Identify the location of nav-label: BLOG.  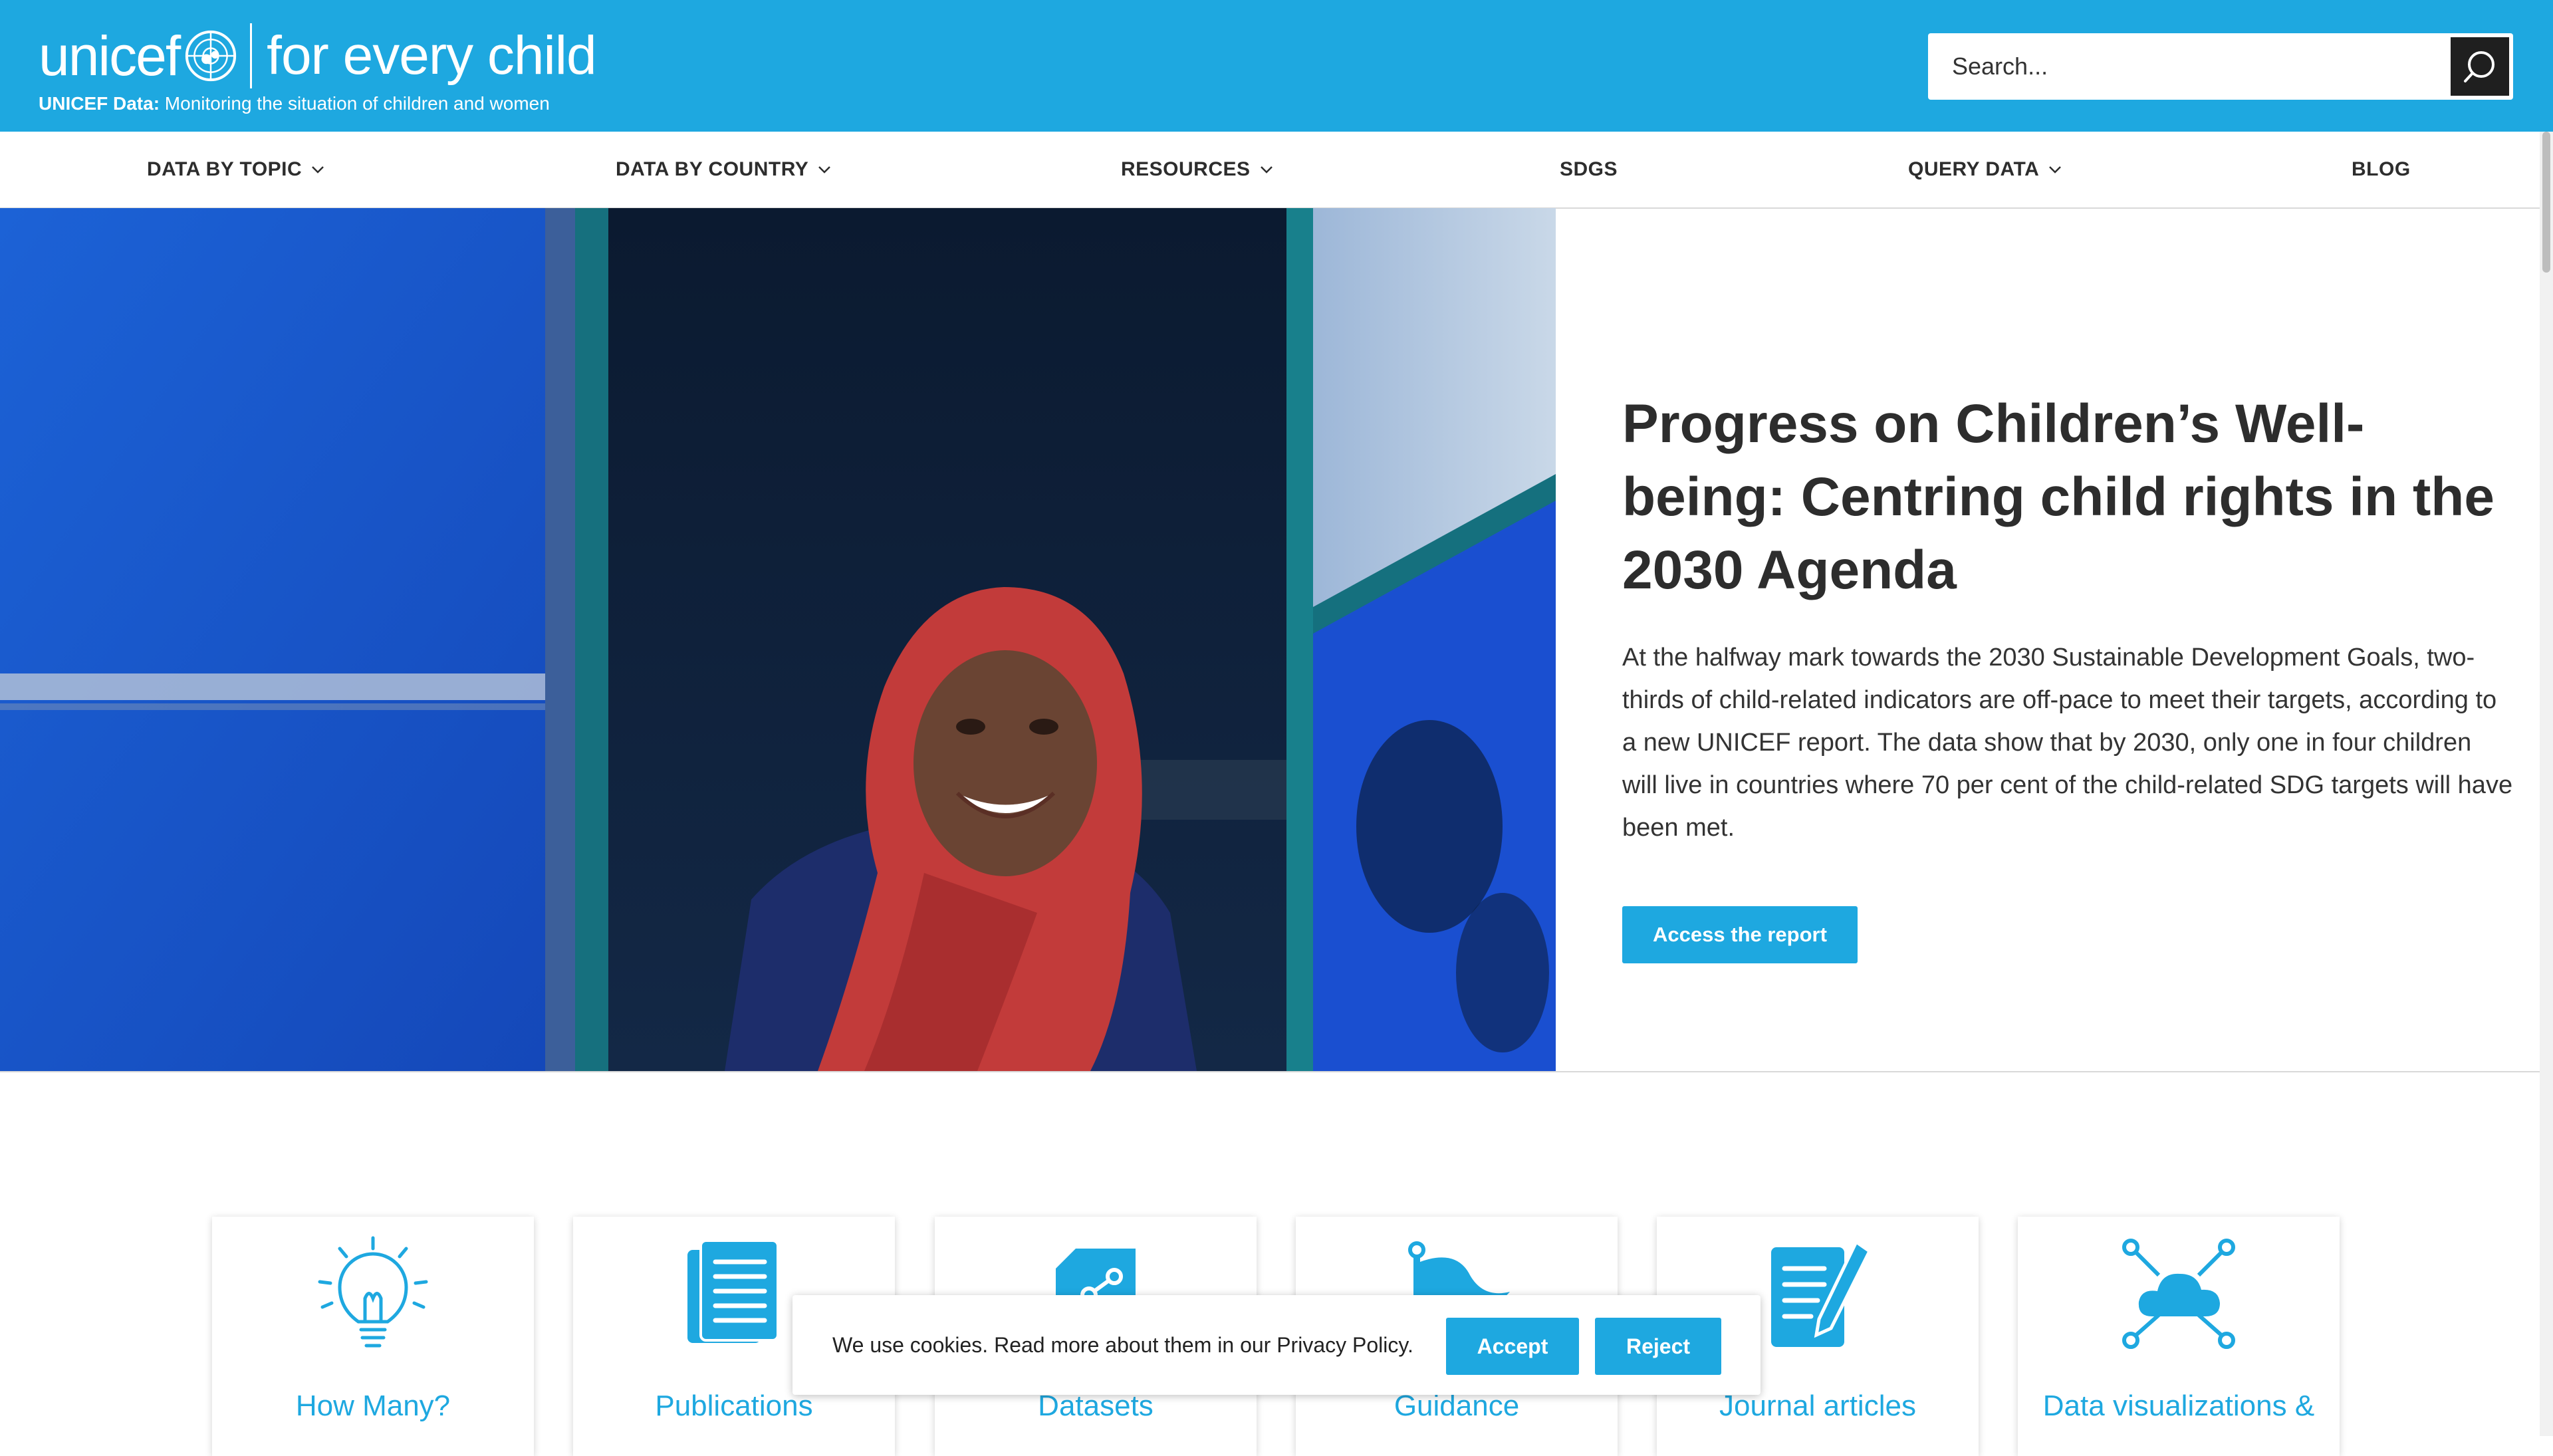
(2381, 169).